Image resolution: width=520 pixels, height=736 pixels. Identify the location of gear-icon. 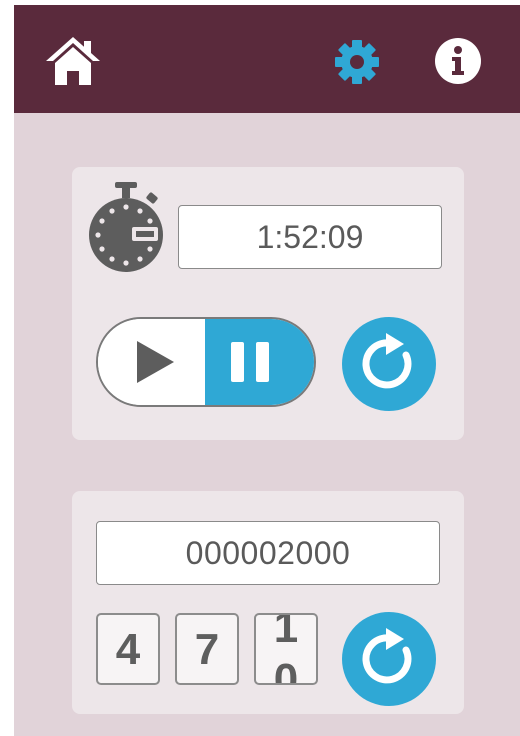
(357, 62).